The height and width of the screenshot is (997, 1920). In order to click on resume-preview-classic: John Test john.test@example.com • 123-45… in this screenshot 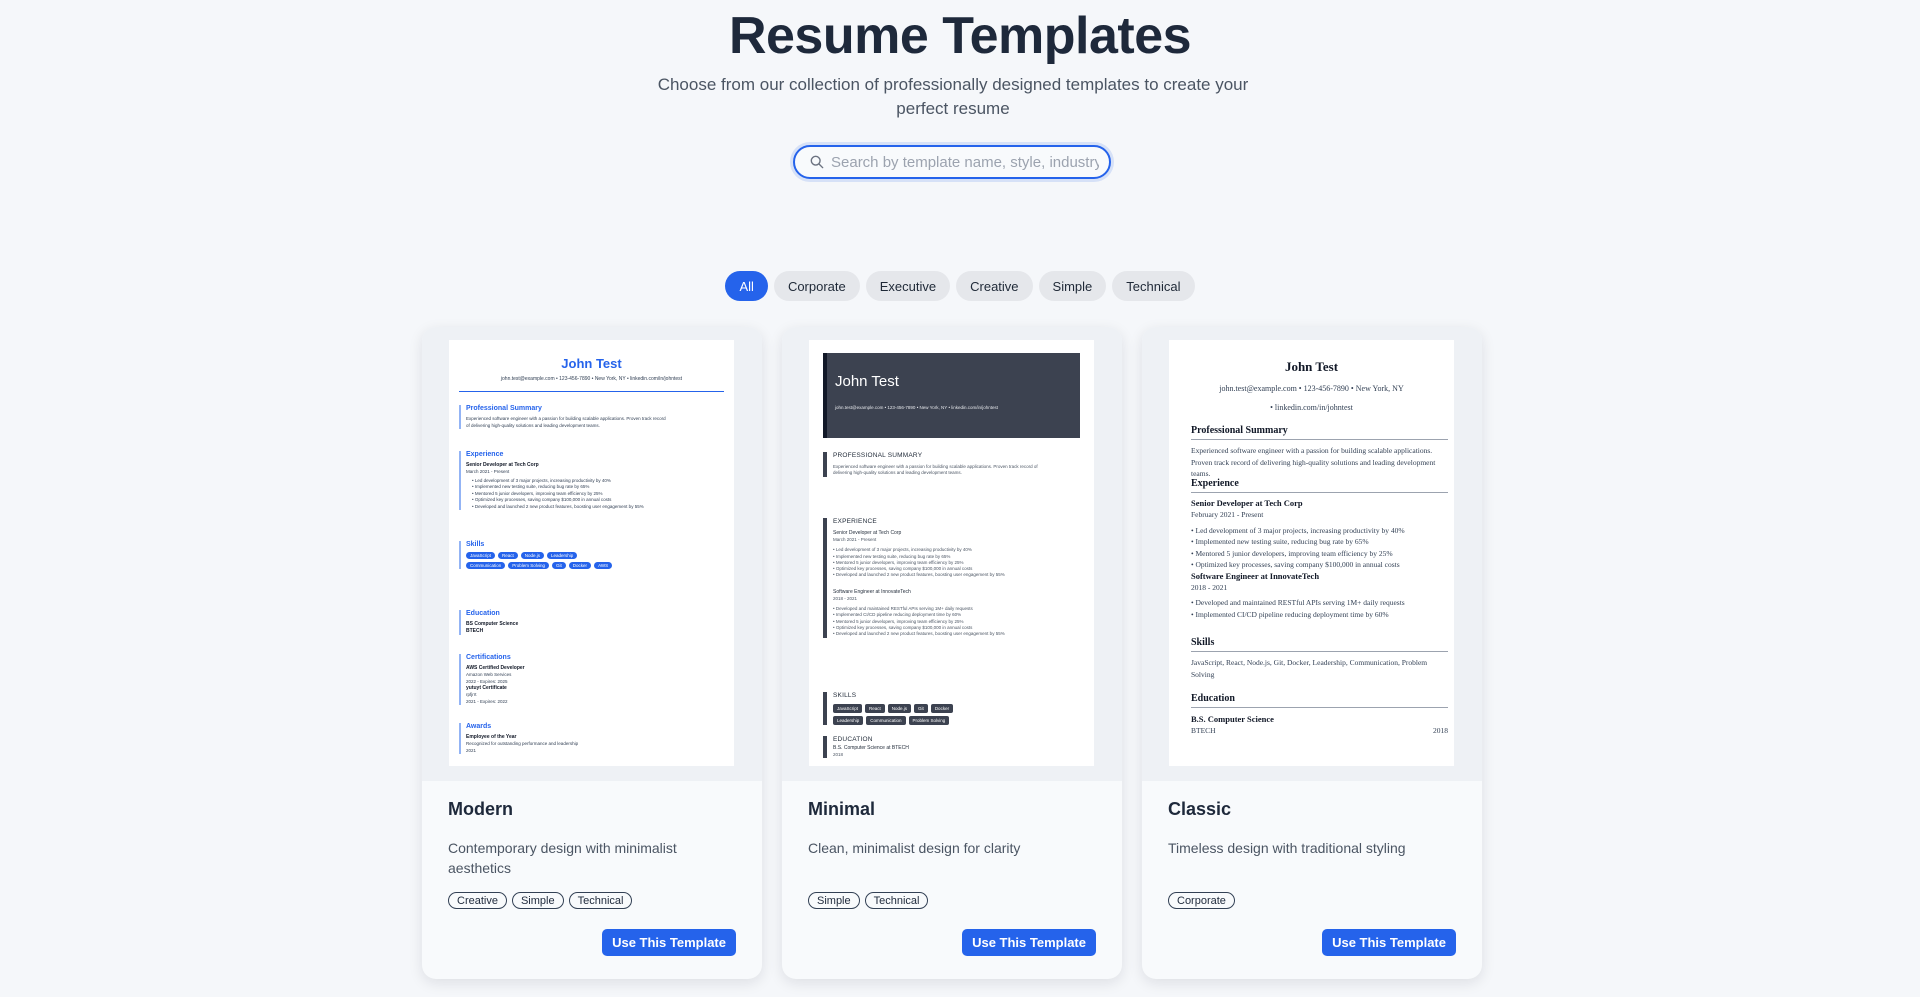, I will do `click(1311, 553)`.